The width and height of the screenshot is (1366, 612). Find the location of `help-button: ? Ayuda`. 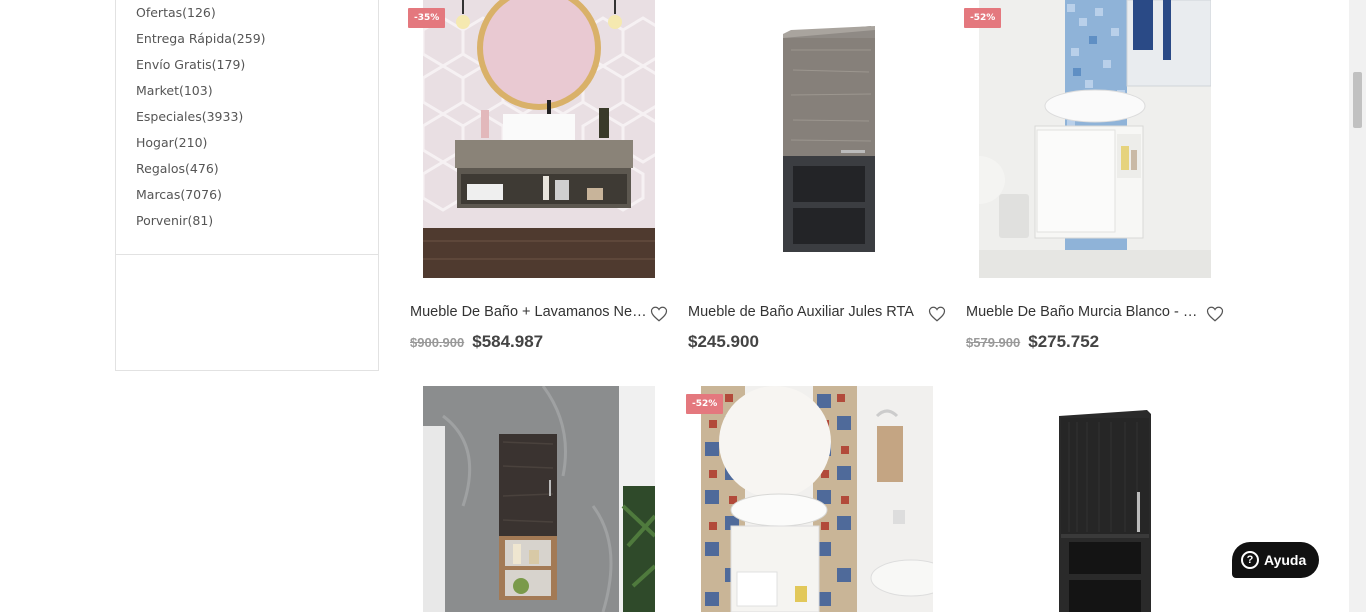

help-button: ? Ayuda is located at coordinates (1275, 560).